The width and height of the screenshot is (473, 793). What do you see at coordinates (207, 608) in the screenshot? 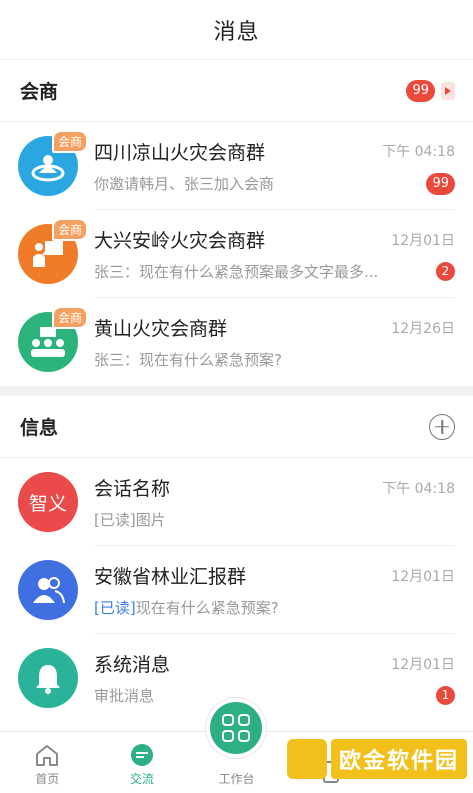
I see `preview-text: 现在有什么紧急预案?` at bounding box center [207, 608].